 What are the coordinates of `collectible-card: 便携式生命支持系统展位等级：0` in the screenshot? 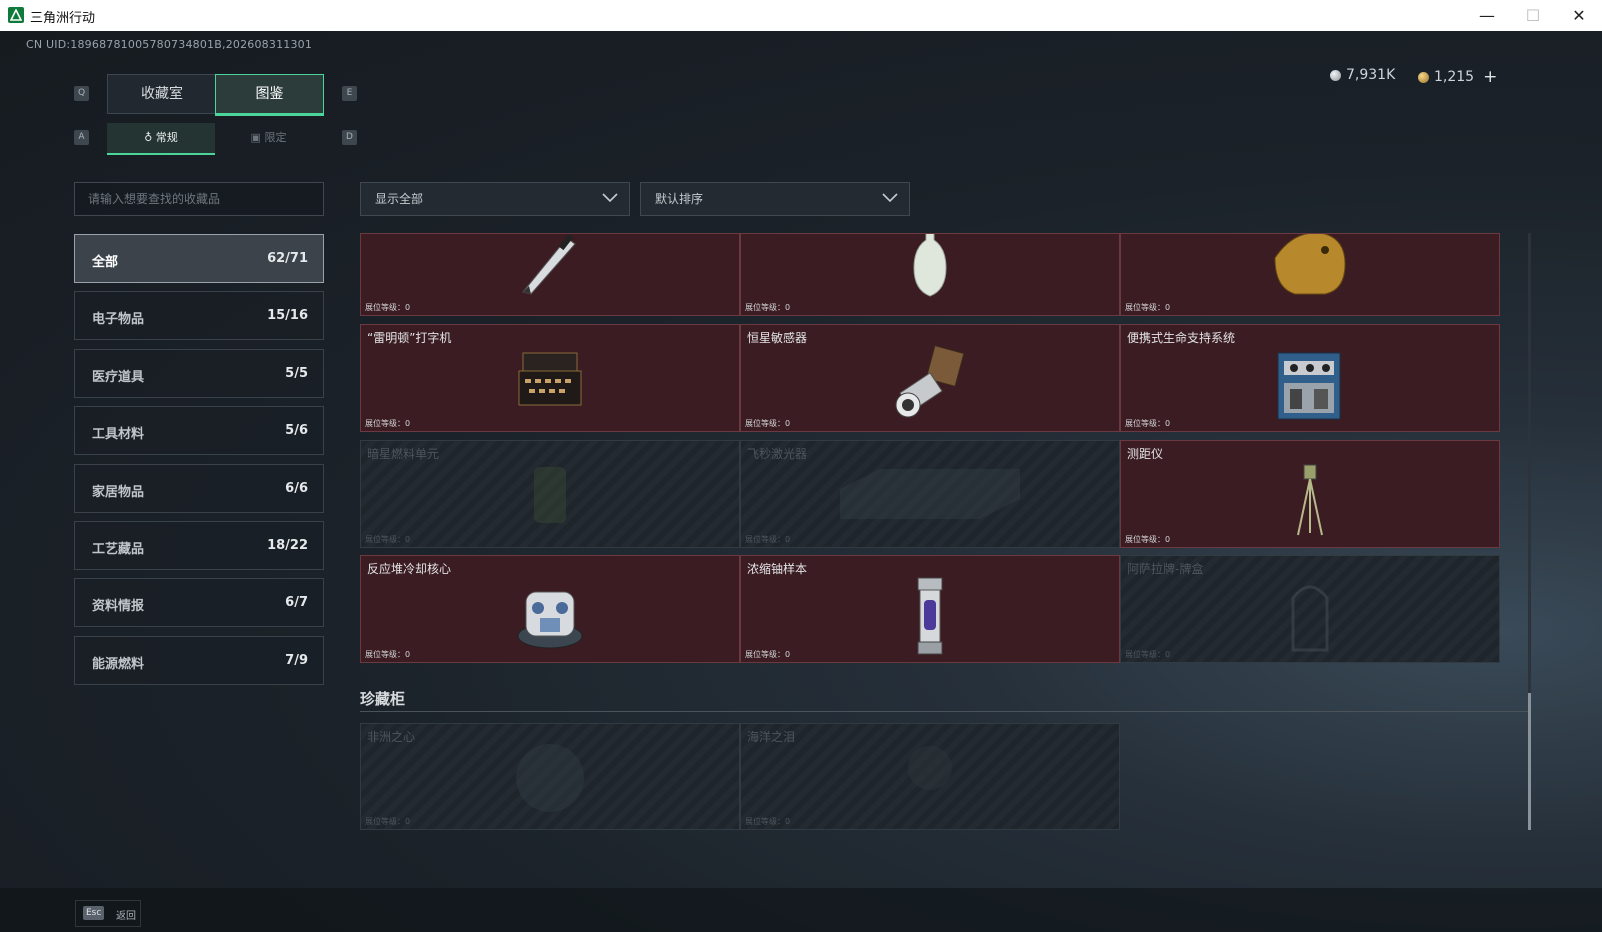 It's located at (1310, 378).